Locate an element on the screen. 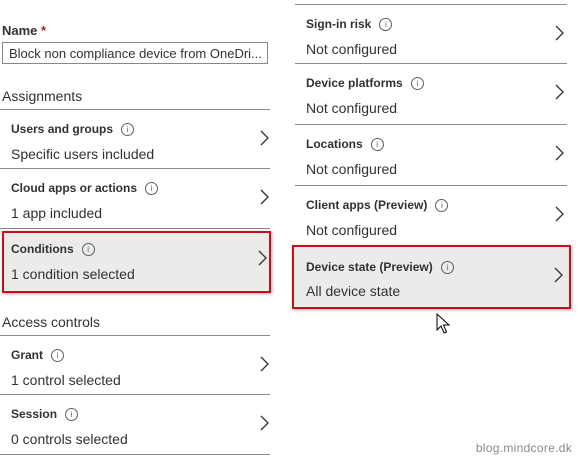  row-title: Users and groups i is located at coordinates (73, 129).